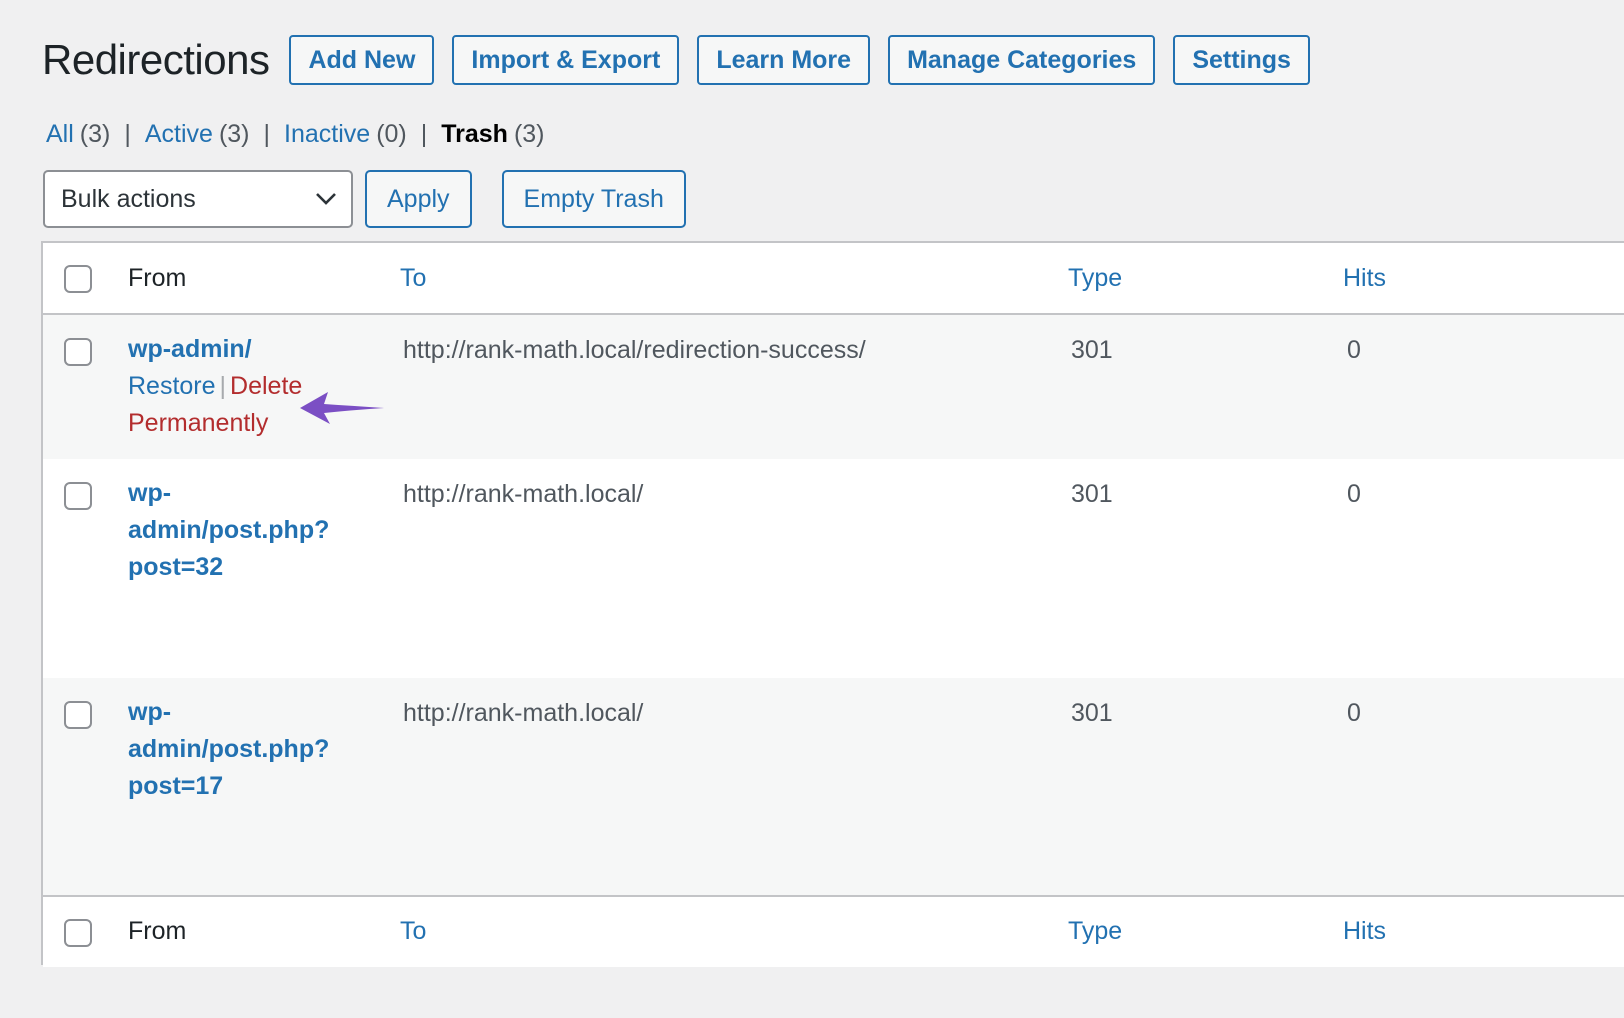 The height and width of the screenshot is (1018, 1624). What do you see at coordinates (266, 386) in the screenshot?
I see `delete-label-line1: Delete` at bounding box center [266, 386].